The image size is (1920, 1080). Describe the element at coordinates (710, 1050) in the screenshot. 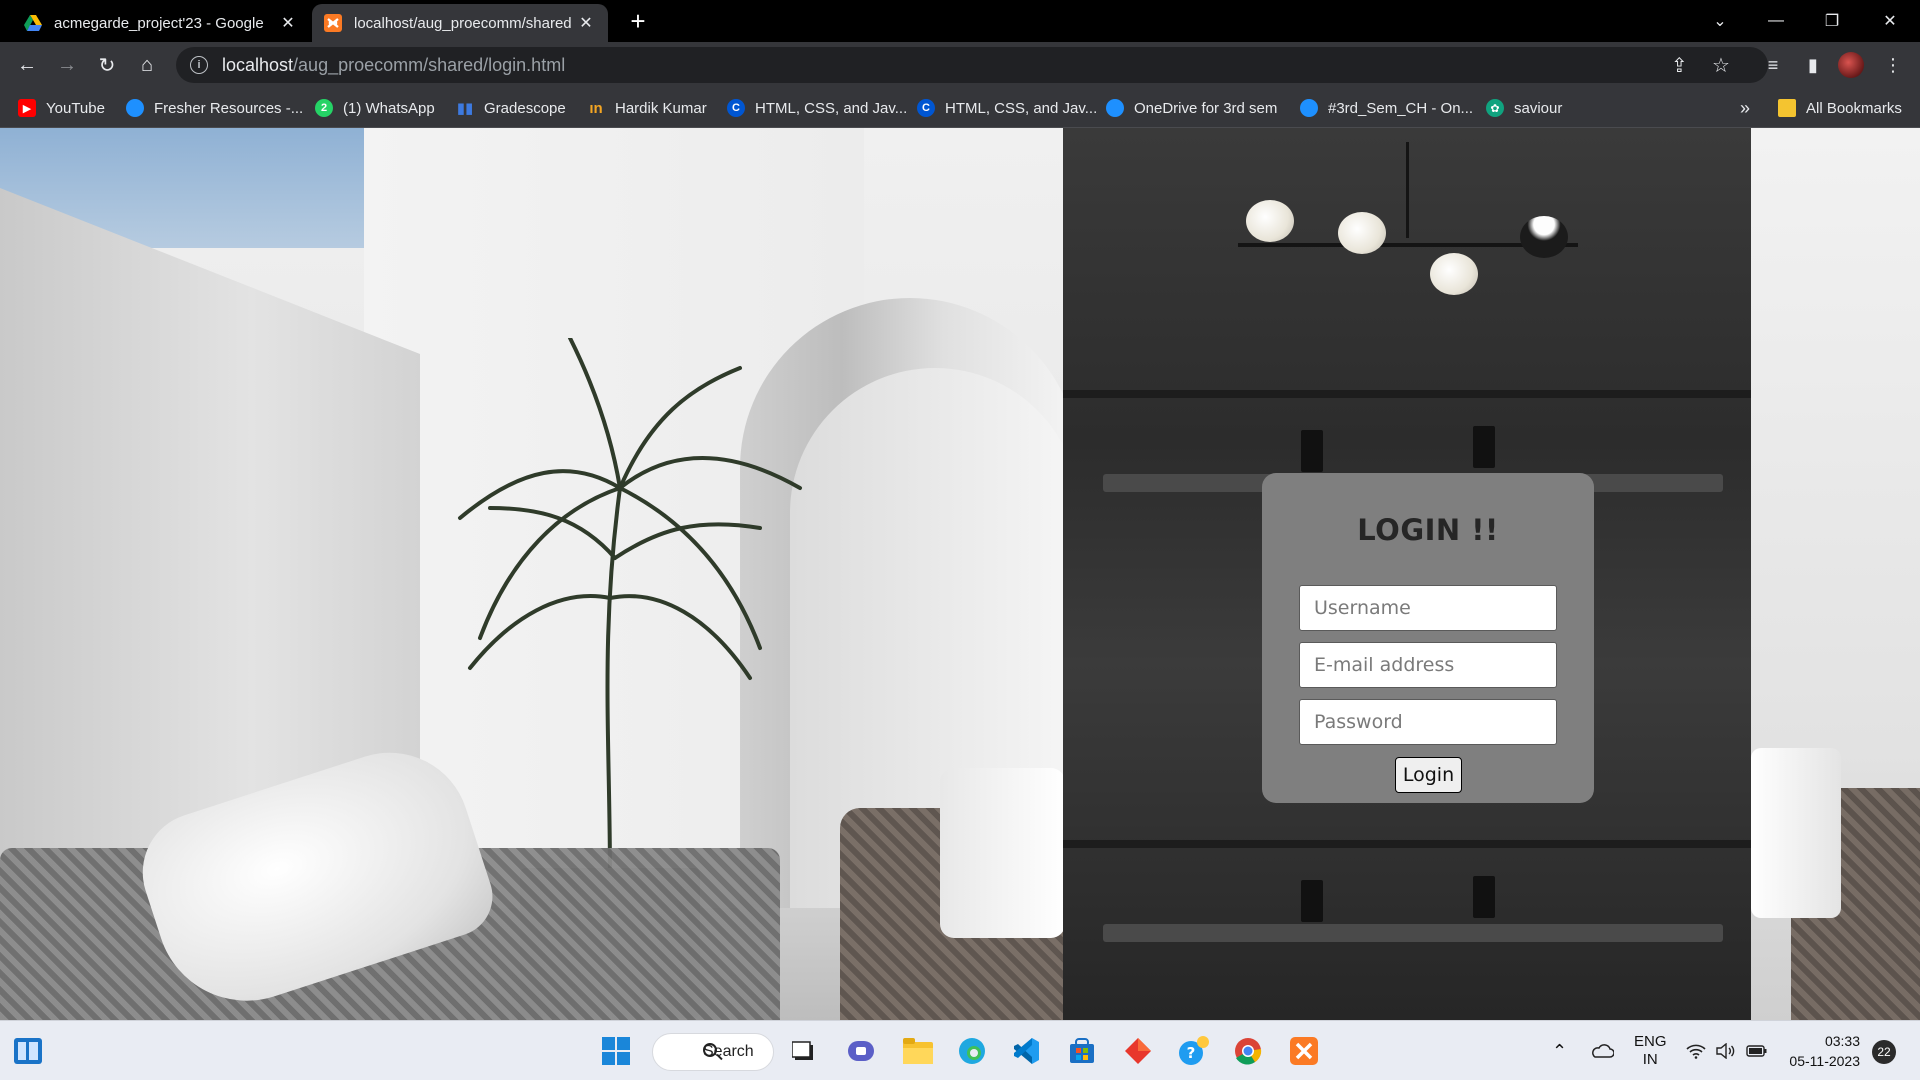

I see `search-icon` at that location.